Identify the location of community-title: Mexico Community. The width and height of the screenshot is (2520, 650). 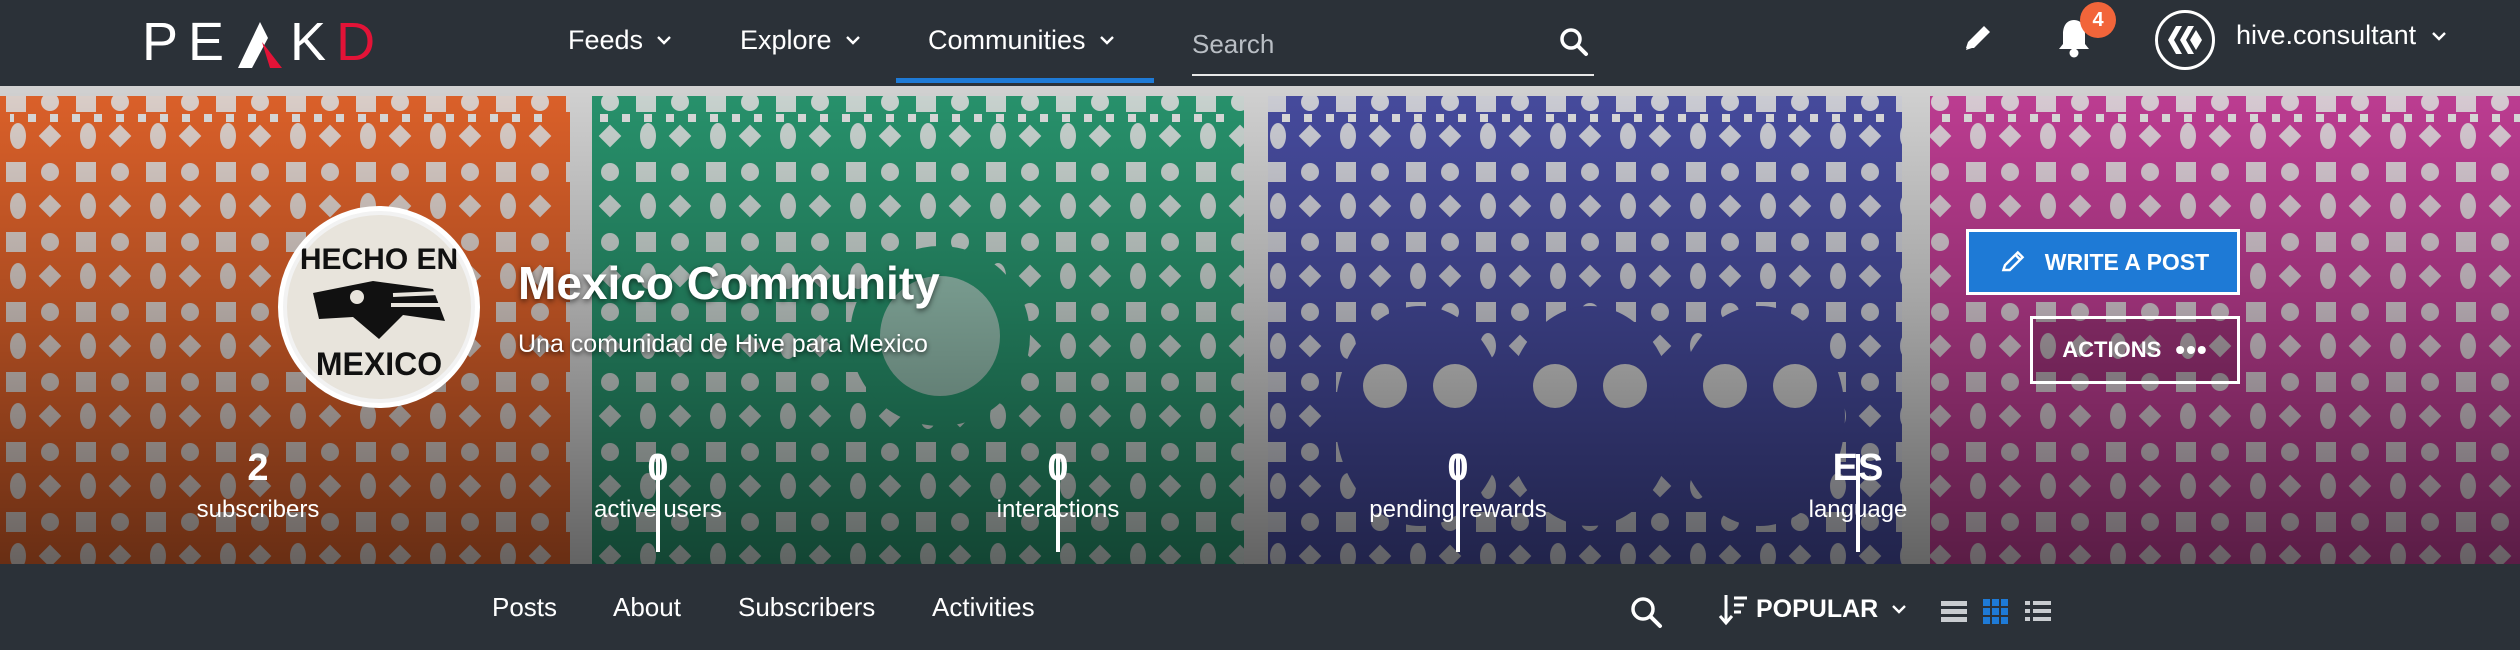
(729, 283).